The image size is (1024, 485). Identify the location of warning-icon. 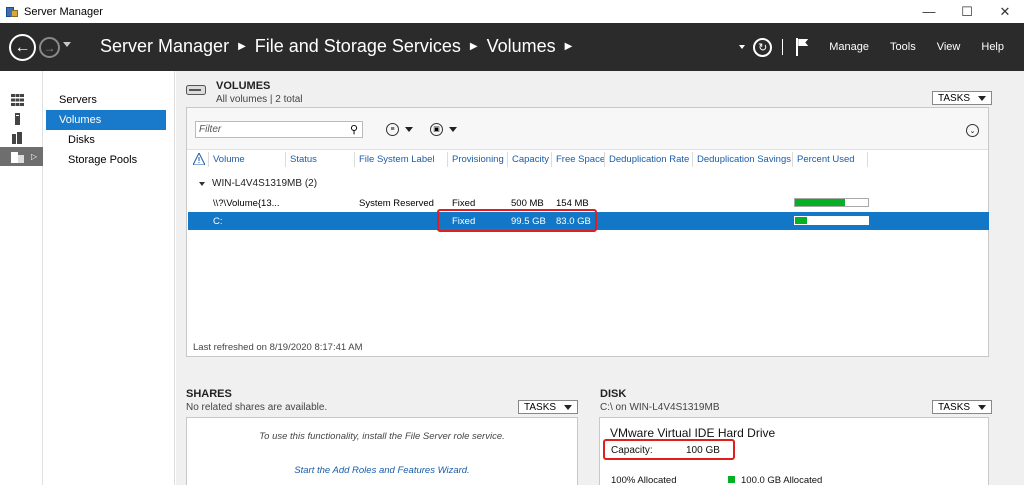
(199, 159).